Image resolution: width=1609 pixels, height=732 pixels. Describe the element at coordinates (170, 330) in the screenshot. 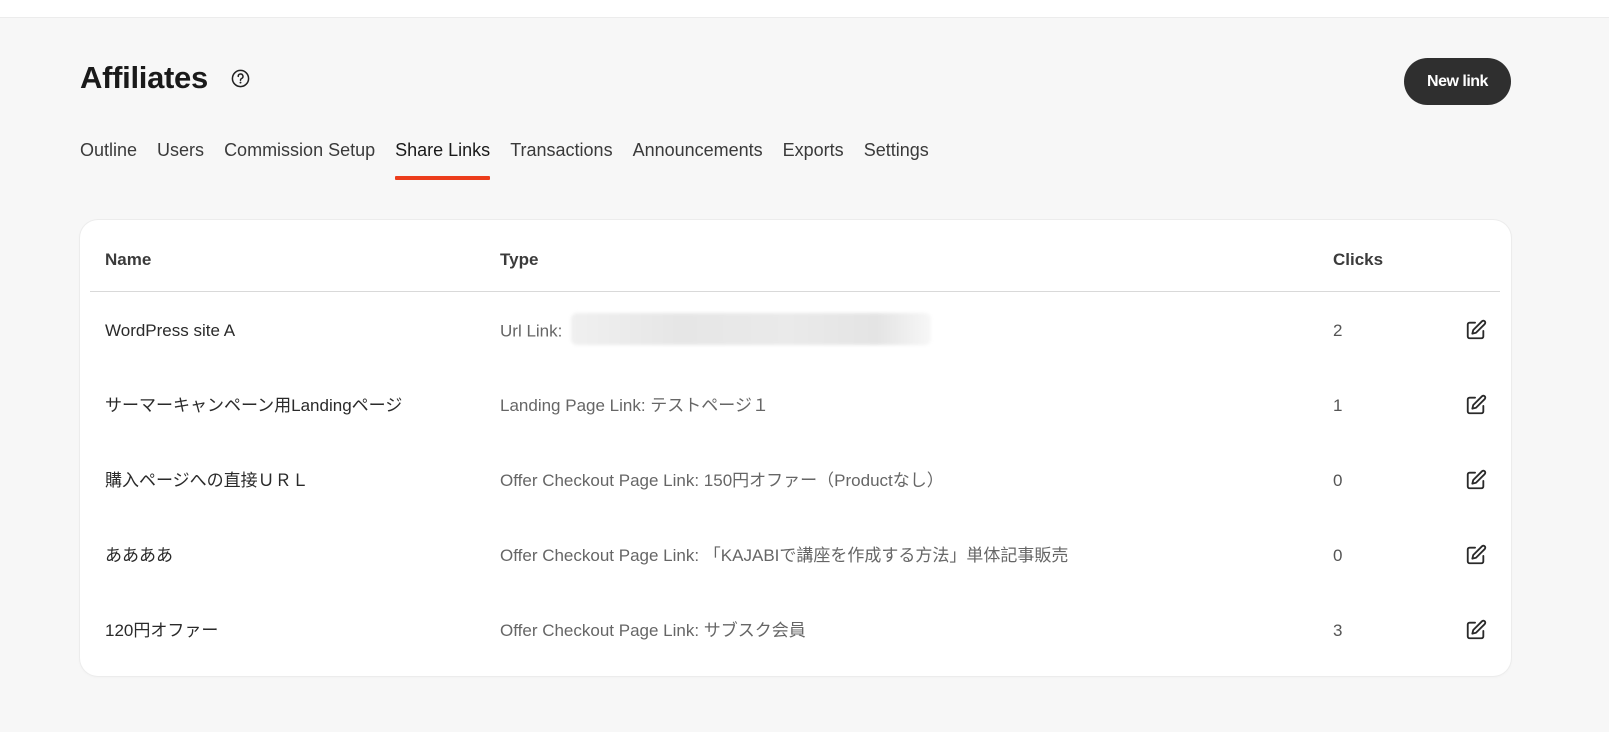

I see `row-name: WordPress site A` at that location.